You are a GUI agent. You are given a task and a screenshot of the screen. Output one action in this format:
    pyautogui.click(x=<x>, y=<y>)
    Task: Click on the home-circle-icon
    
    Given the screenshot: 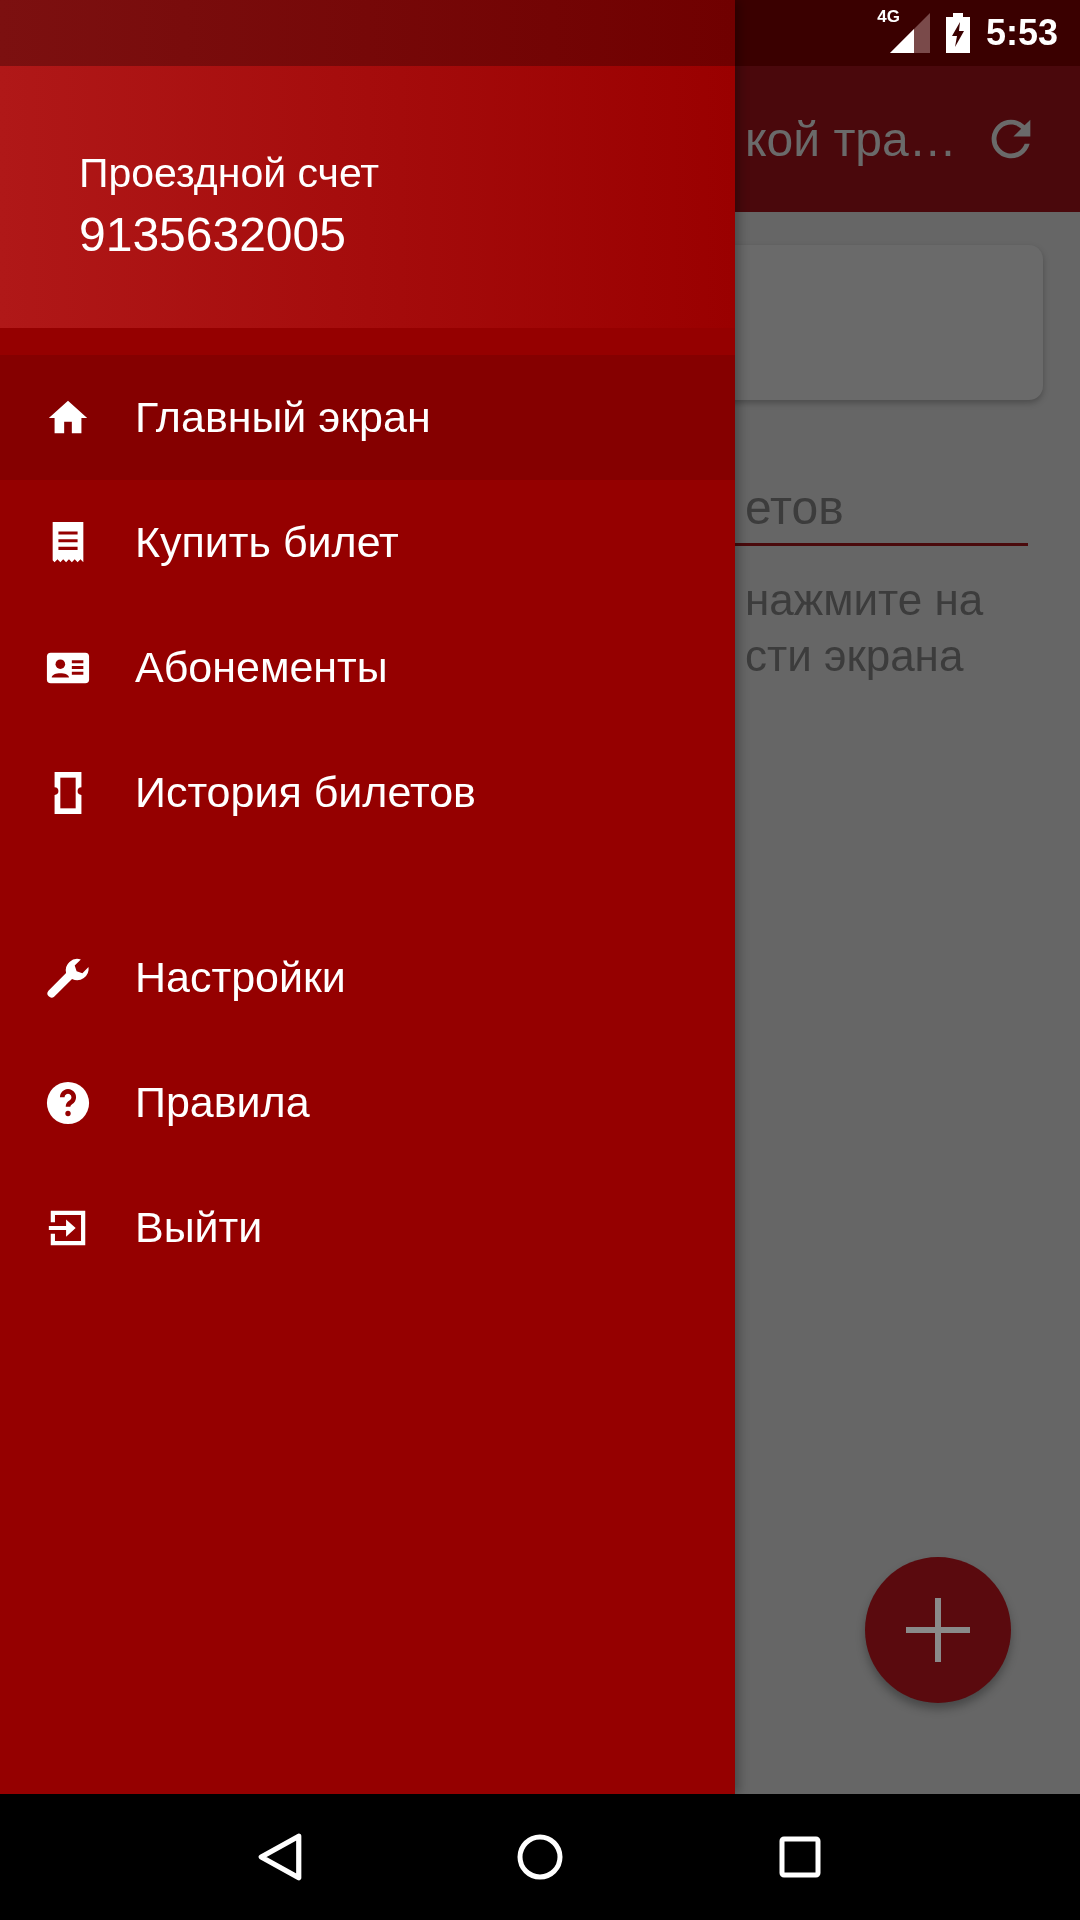 What is the action you would take?
    pyautogui.click(x=540, y=1857)
    